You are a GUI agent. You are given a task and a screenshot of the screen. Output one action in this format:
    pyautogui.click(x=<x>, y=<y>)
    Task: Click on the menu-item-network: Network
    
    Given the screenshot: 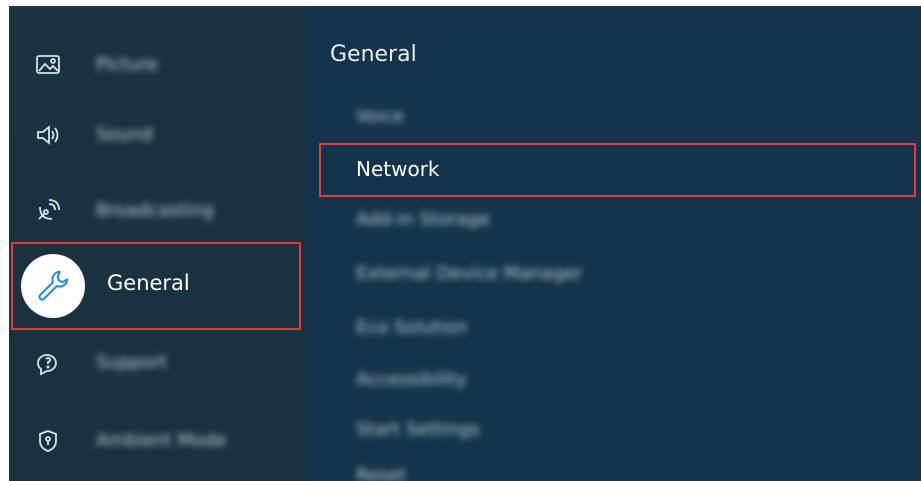 What is the action you would take?
    pyautogui.click(x=617, y=170)
    